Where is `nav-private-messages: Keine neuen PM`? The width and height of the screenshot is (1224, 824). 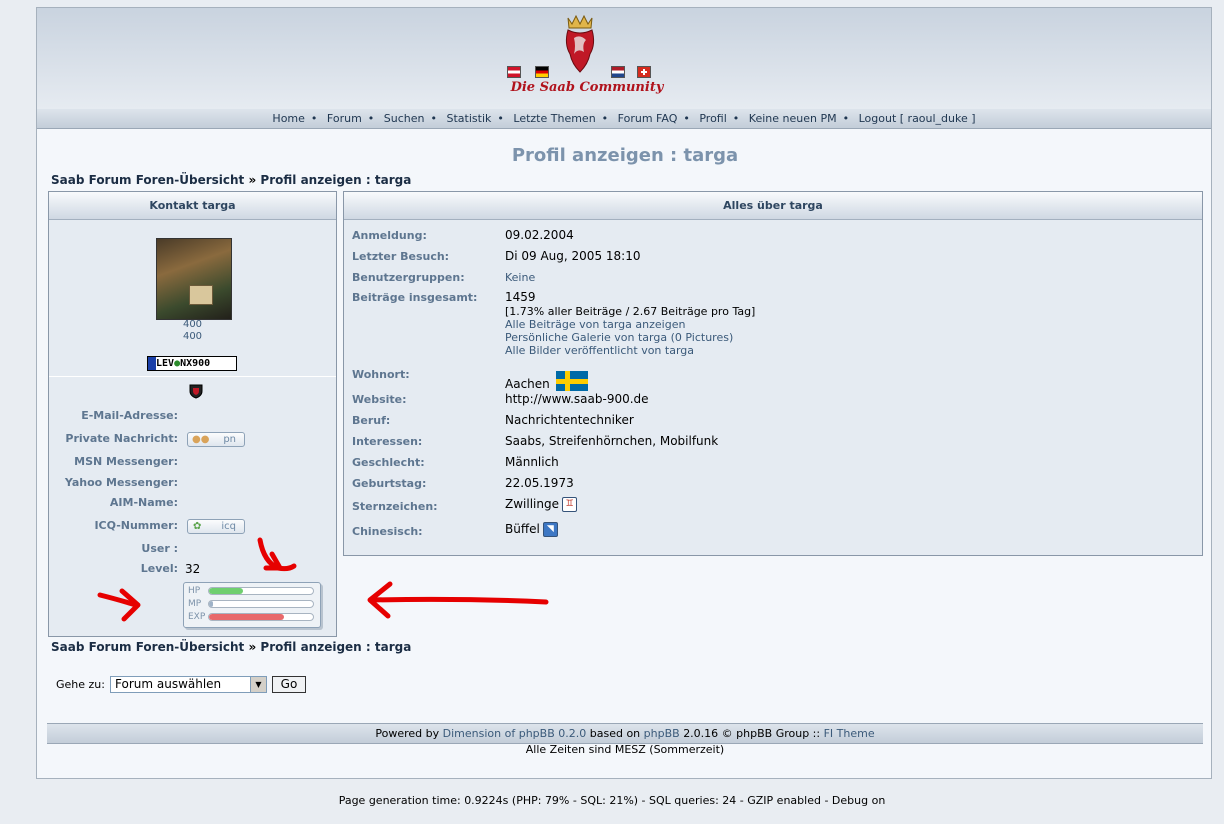
nav-private-messages: Keine neuen PM is located at coordinates (793, 118).